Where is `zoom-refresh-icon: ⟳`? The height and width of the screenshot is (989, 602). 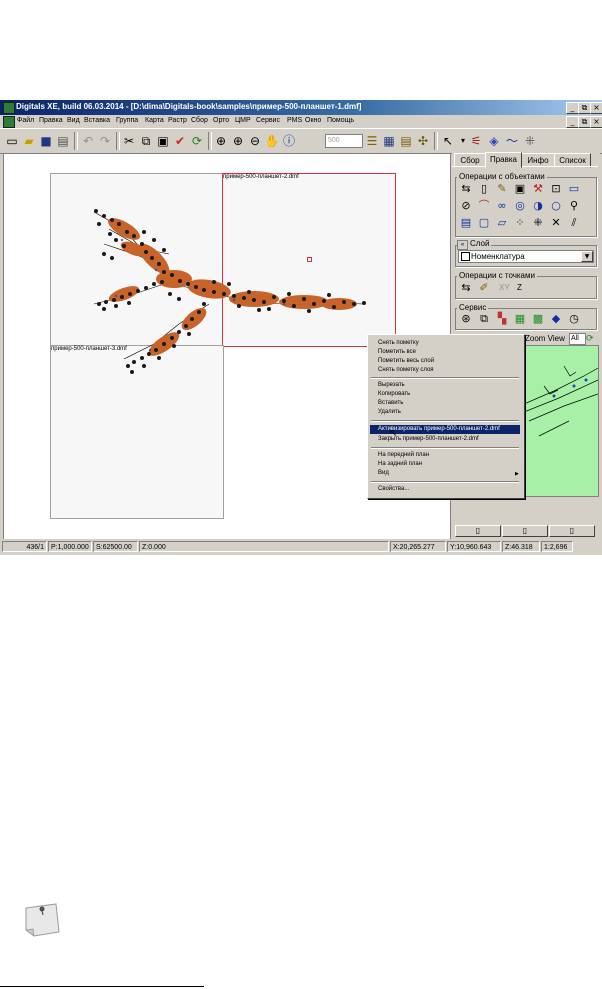
zoom-refresh-icon: ⟳ is located at coordinates (590, 338).